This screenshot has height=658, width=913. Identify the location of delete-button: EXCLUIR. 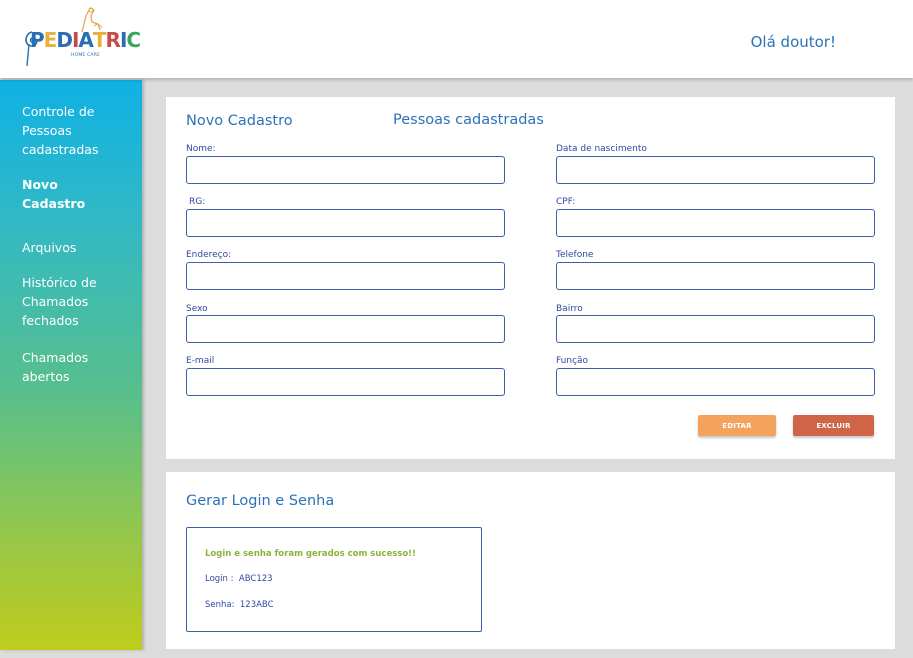
(833, 425).